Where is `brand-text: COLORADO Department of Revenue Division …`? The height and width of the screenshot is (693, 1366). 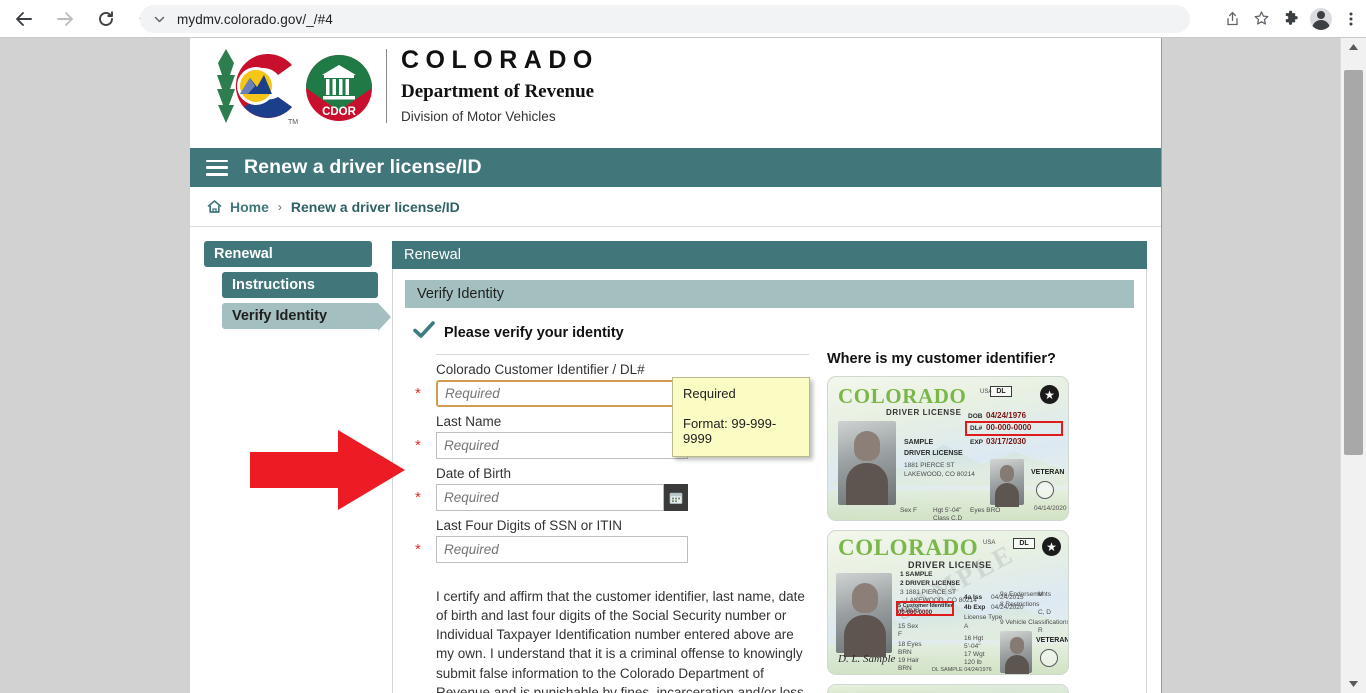
brand-text: COLORADO Department of Revenue Division … is located at coordinates (500, 84).